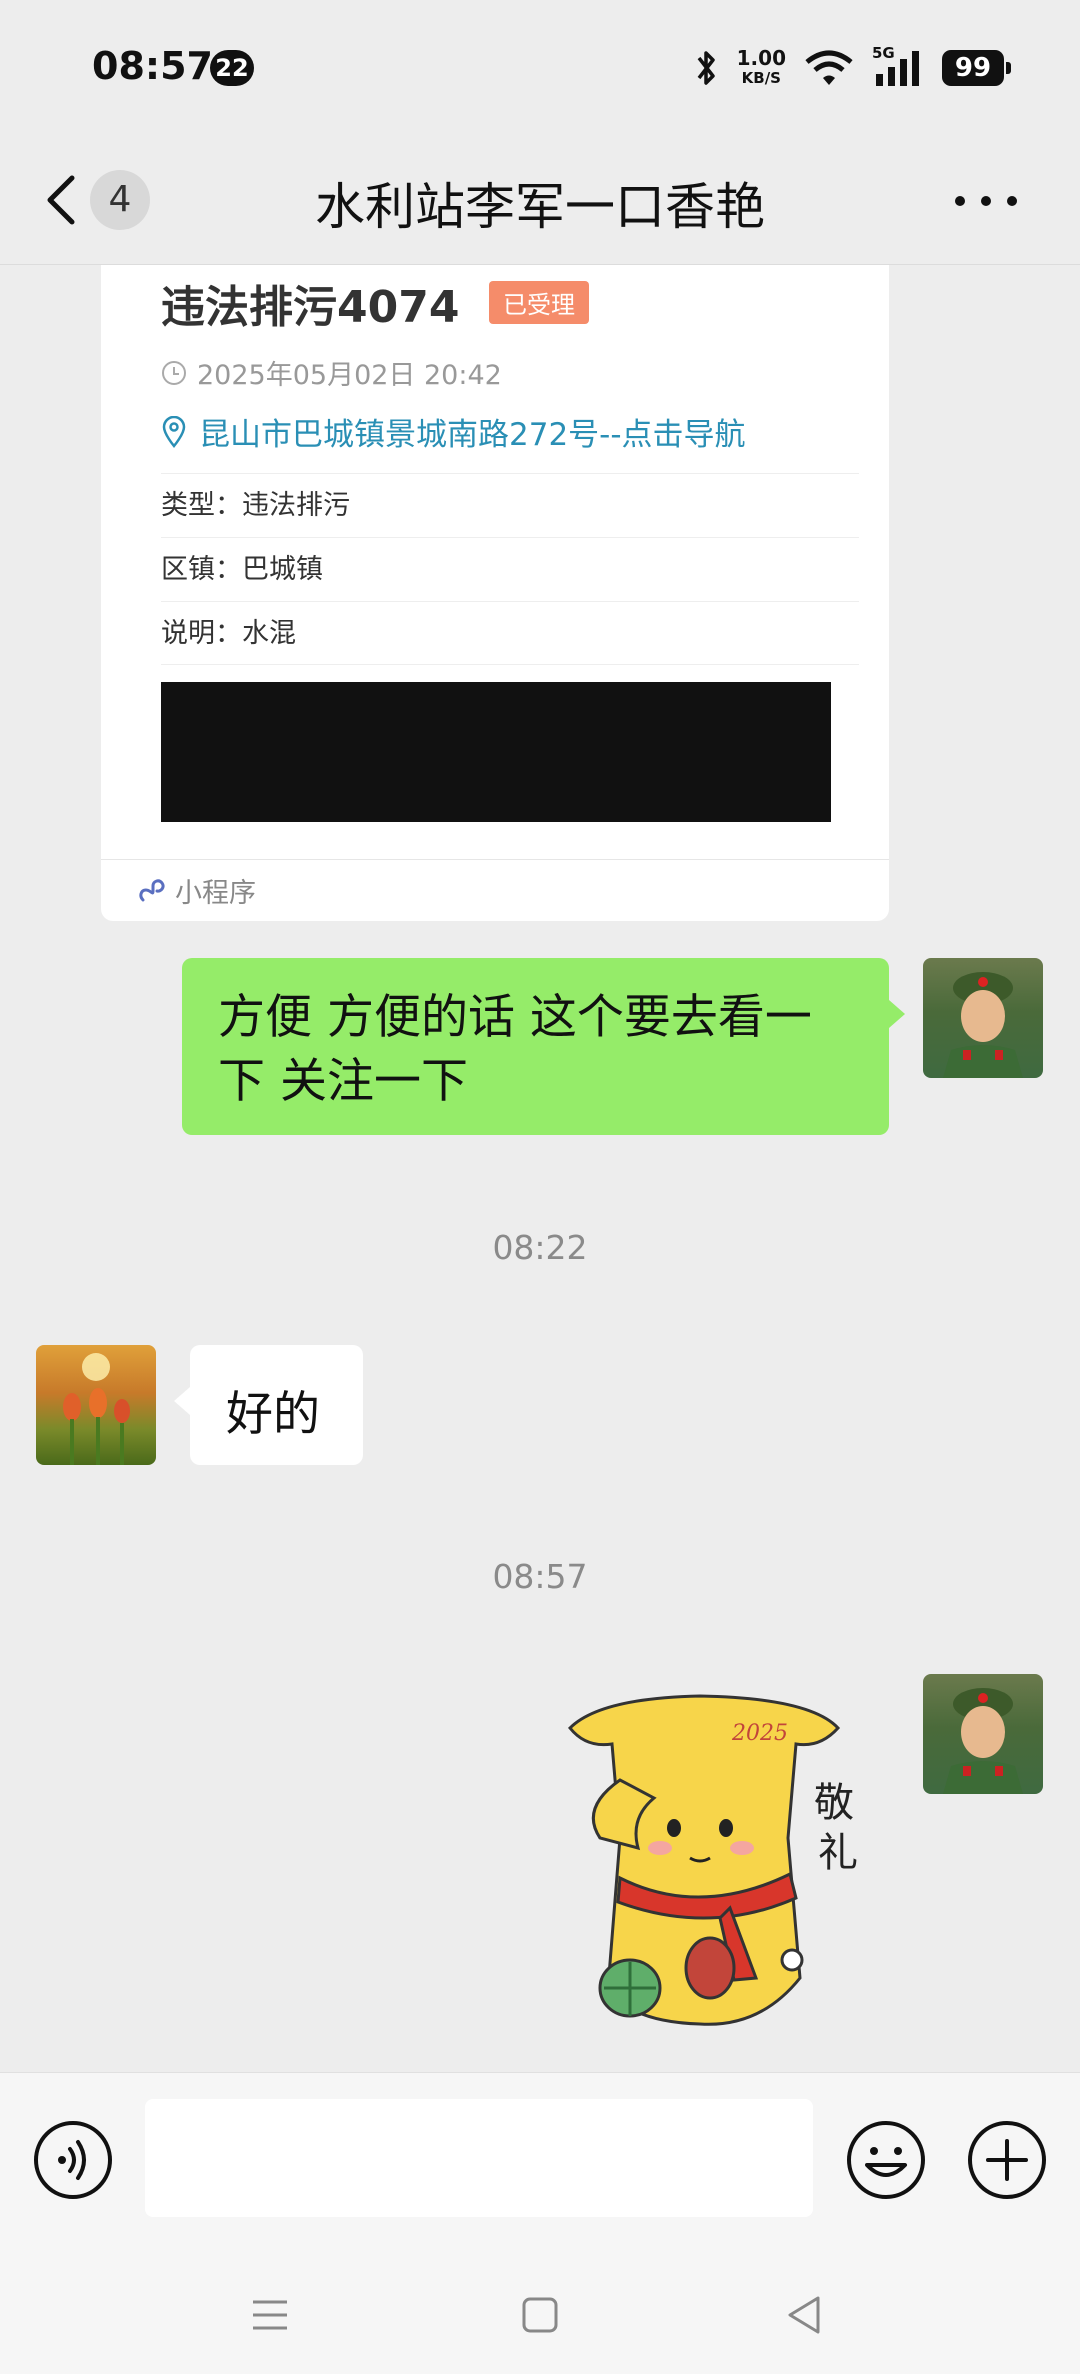 The image size is (1080, 2374). What do you see at coordinates (986, 201) in the screenshot?
I see `more-options-icon` at bounding box center [986, 201].